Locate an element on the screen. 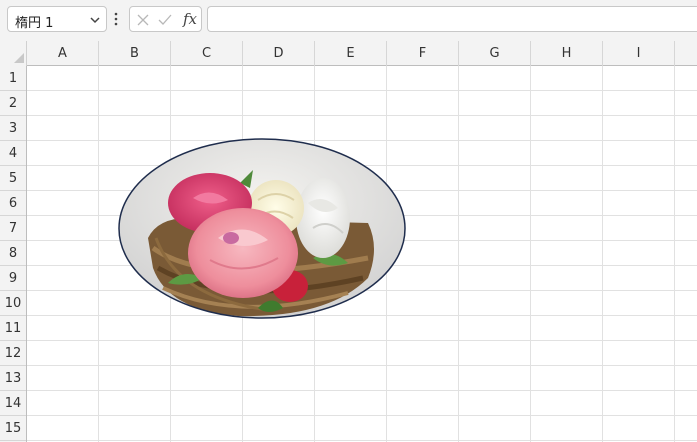  row-header-7: 7 is located at coordinates (13, 228).